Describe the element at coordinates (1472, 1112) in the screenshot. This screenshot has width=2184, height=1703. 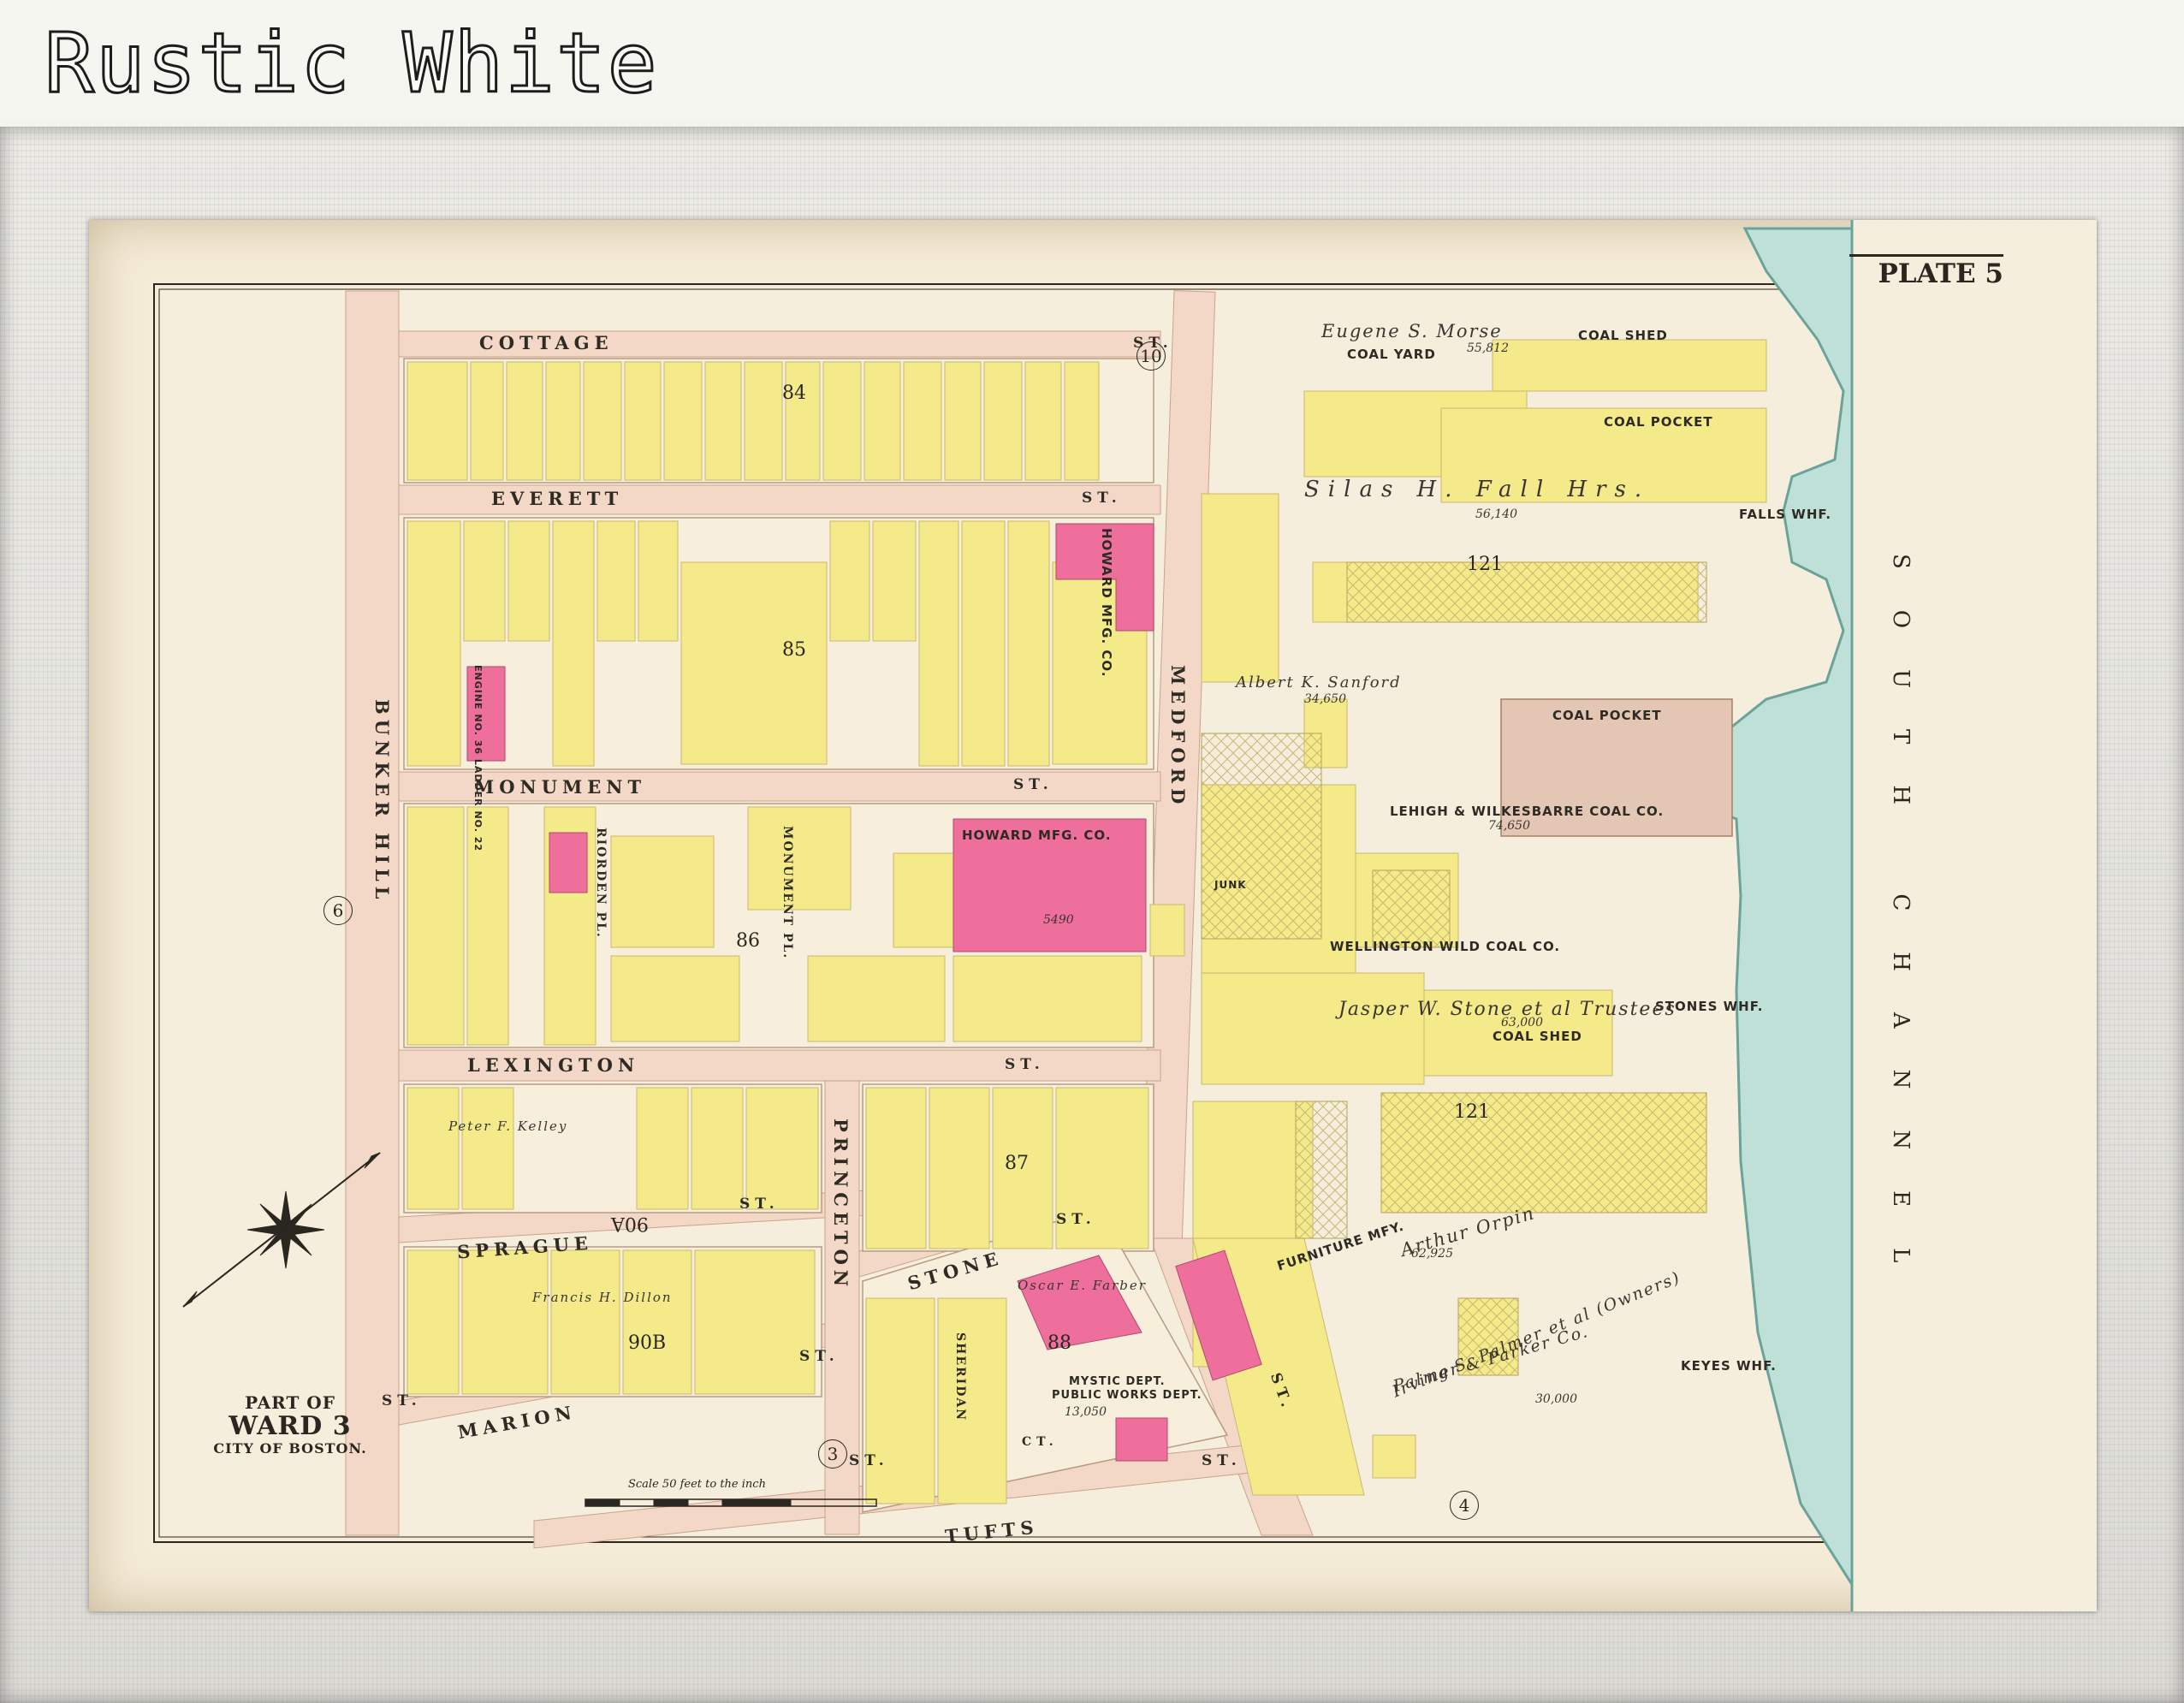
I see `block-number-121-south: 121` at that location.